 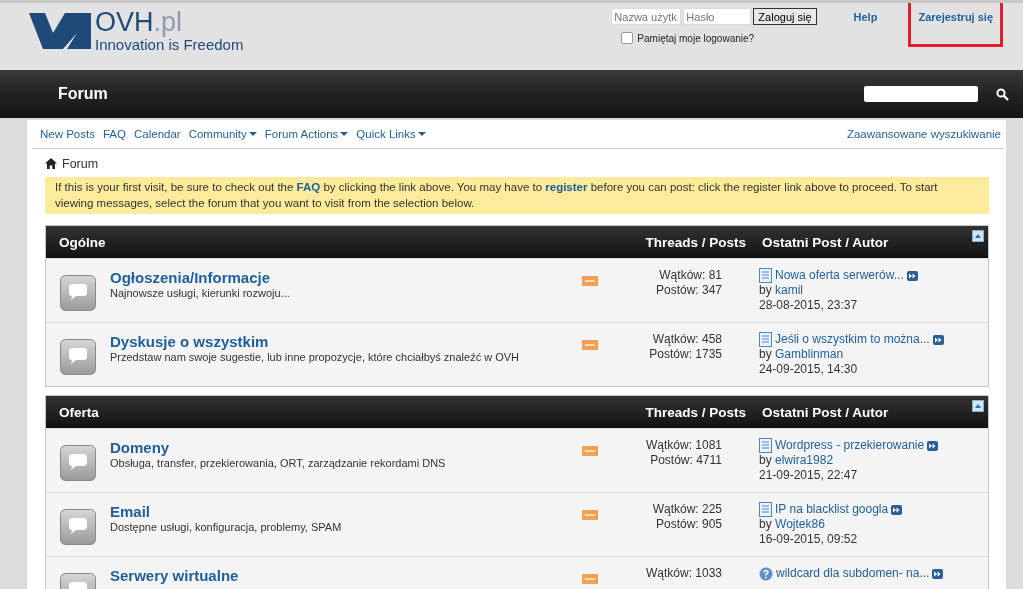 What do you see at coordinates (789, 290) in the screenshot?
I see `author-link: kamil` at bounding box center [789, 290].